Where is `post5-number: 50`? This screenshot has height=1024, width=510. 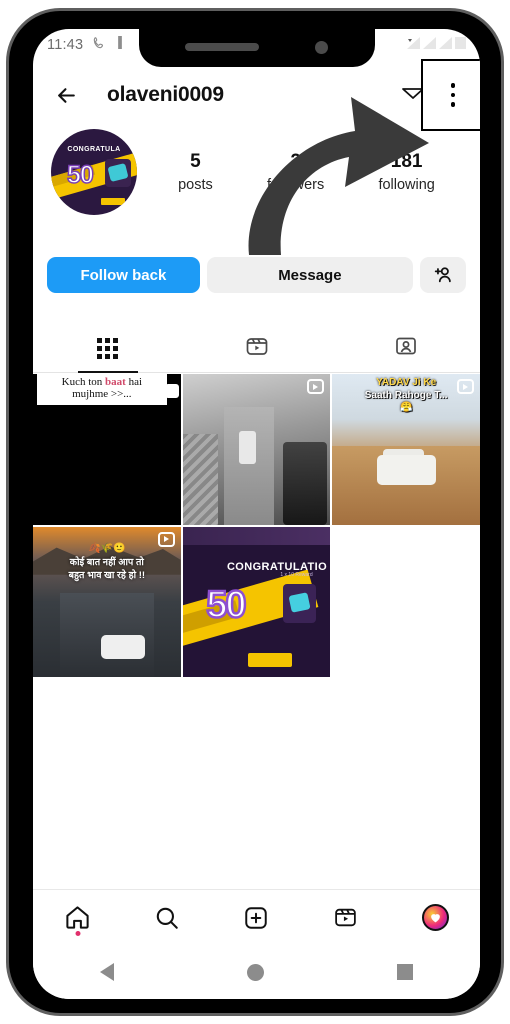 post5-number: 50 is located at coordinates (226, 605).